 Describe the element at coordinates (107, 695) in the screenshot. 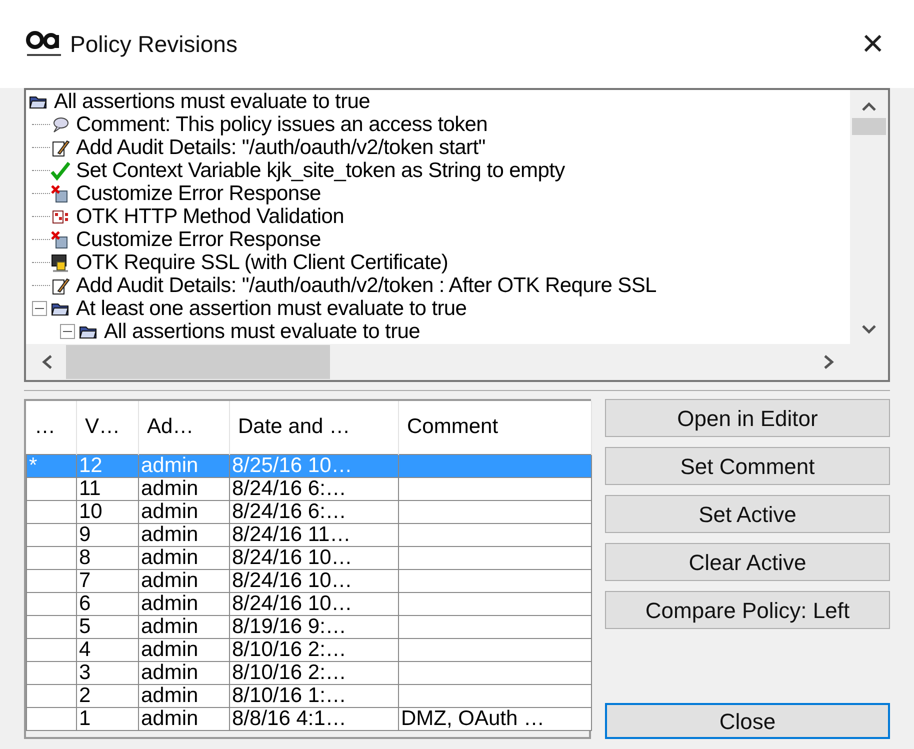

I see `table-cell: 2` at that location.